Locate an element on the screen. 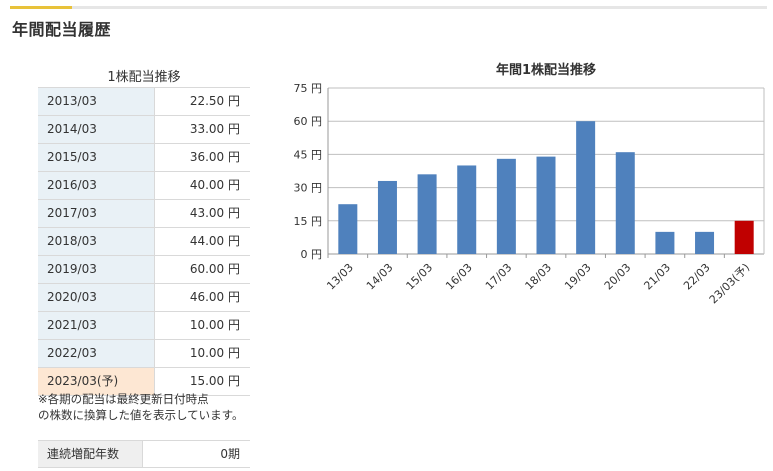 This screenshot has width=773, height=471. dividend-value-cell: 43.00 円 is located at coordinates (214, 213).